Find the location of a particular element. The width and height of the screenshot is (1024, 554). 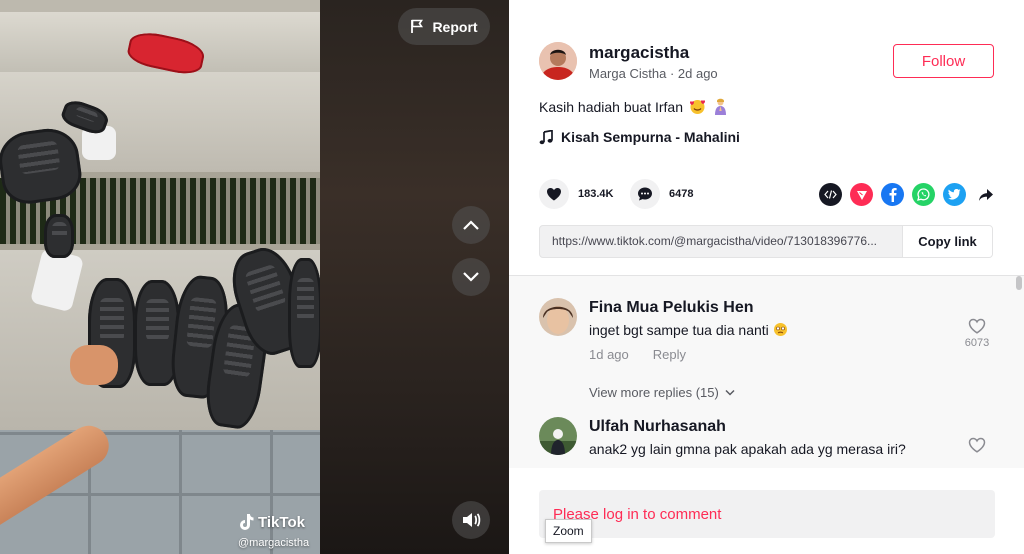

like-button is located at coordinates (554, 194).